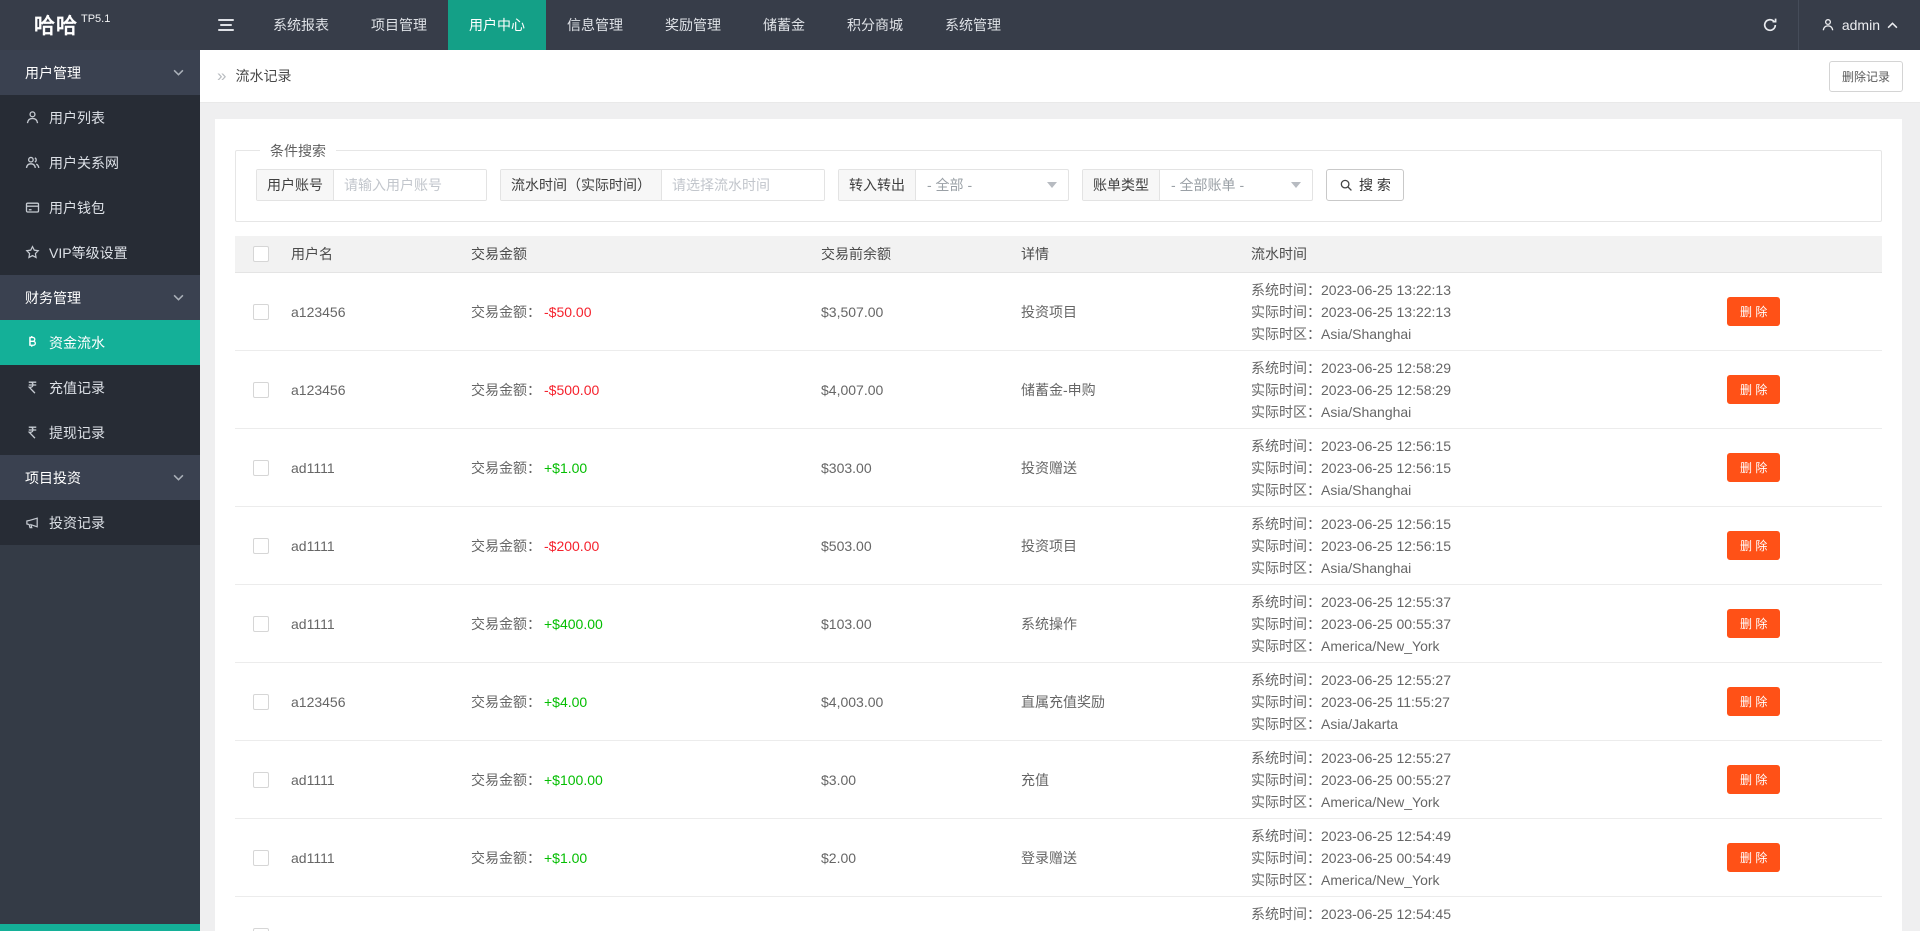  Describe the element at coordinates (1121, 185) in the screenshot. I see `bill-type-label: 账单类型` at that location.